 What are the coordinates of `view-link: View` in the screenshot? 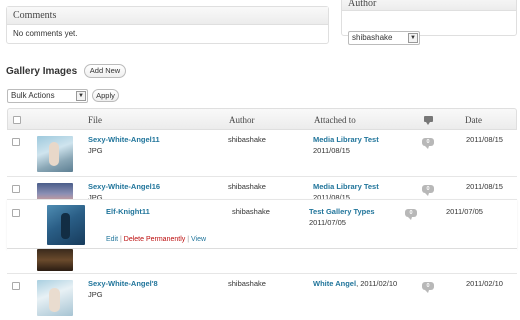 It's located at (198, 239).